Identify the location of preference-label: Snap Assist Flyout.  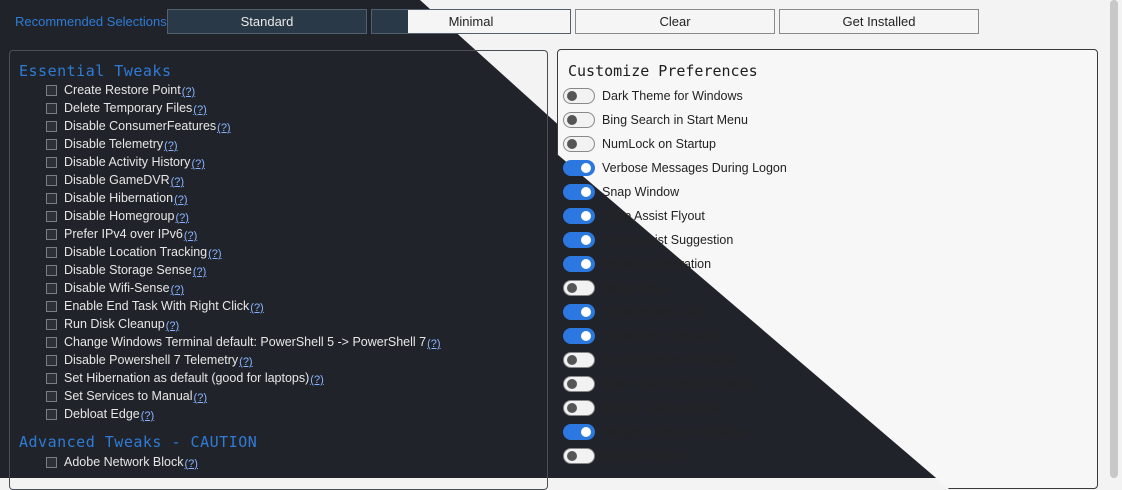
(653, 216).